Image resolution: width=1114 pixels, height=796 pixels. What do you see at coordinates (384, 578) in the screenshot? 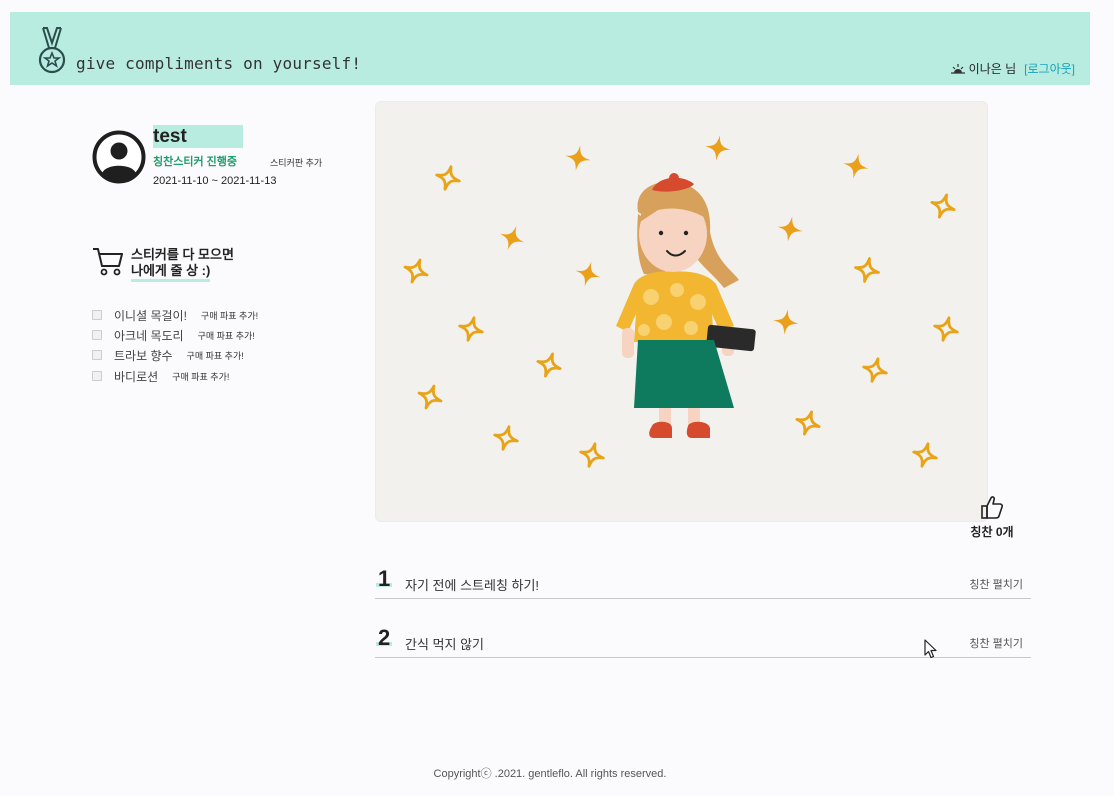
I see `task-number: 1` at bounding box center [384, 578].